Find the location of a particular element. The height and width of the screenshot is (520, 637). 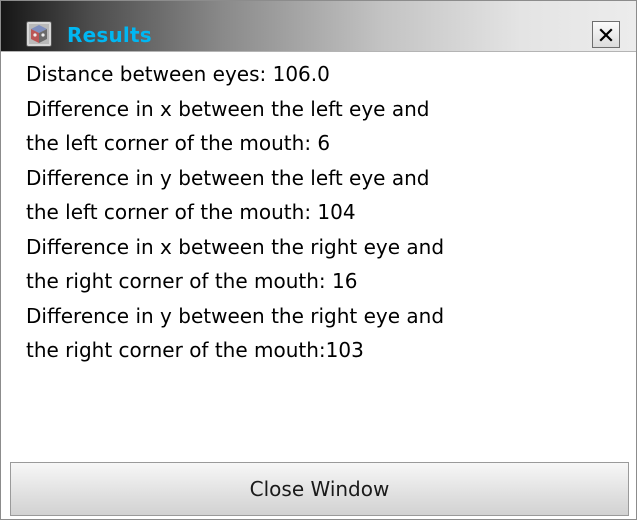

app-icon is located at coordinates (39, 34).